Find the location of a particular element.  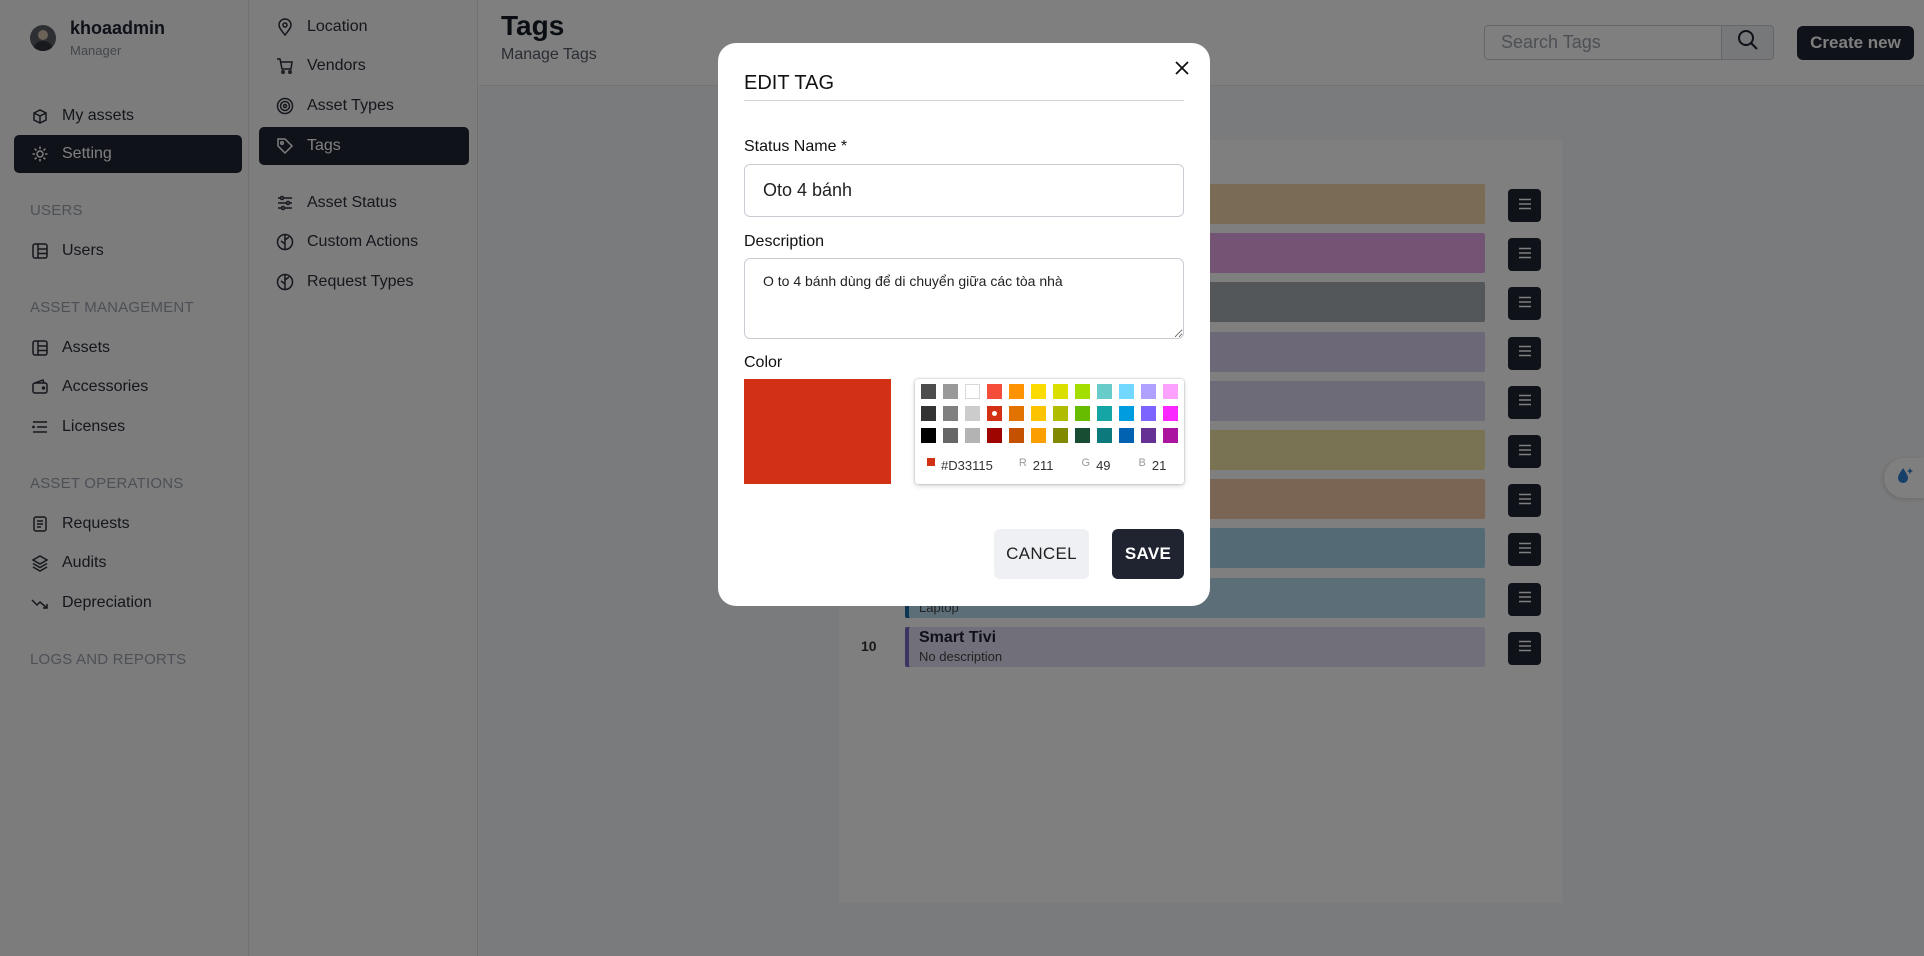

r-label: R is located at coordinates (1022, 463).